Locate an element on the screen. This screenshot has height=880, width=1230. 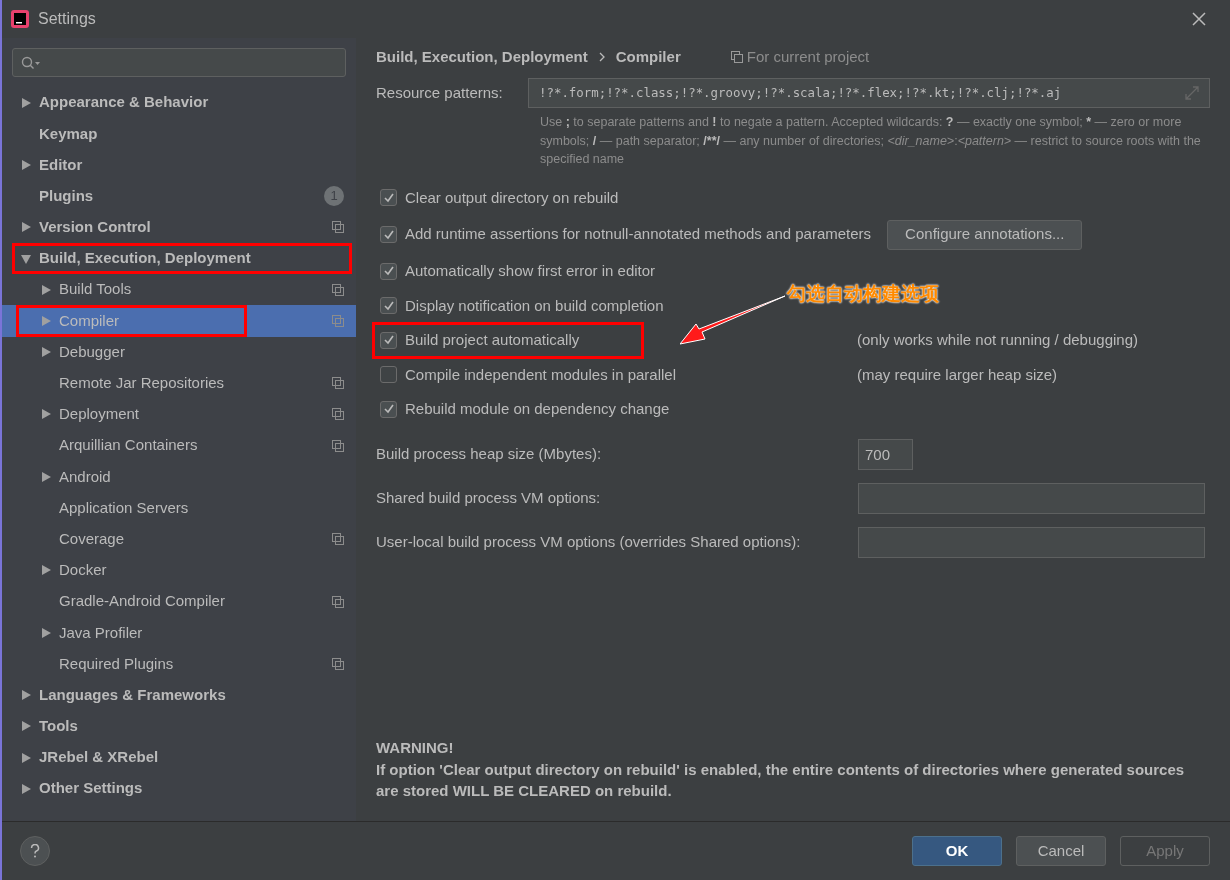
window-title: Settings is located at coordinates (67, 19).